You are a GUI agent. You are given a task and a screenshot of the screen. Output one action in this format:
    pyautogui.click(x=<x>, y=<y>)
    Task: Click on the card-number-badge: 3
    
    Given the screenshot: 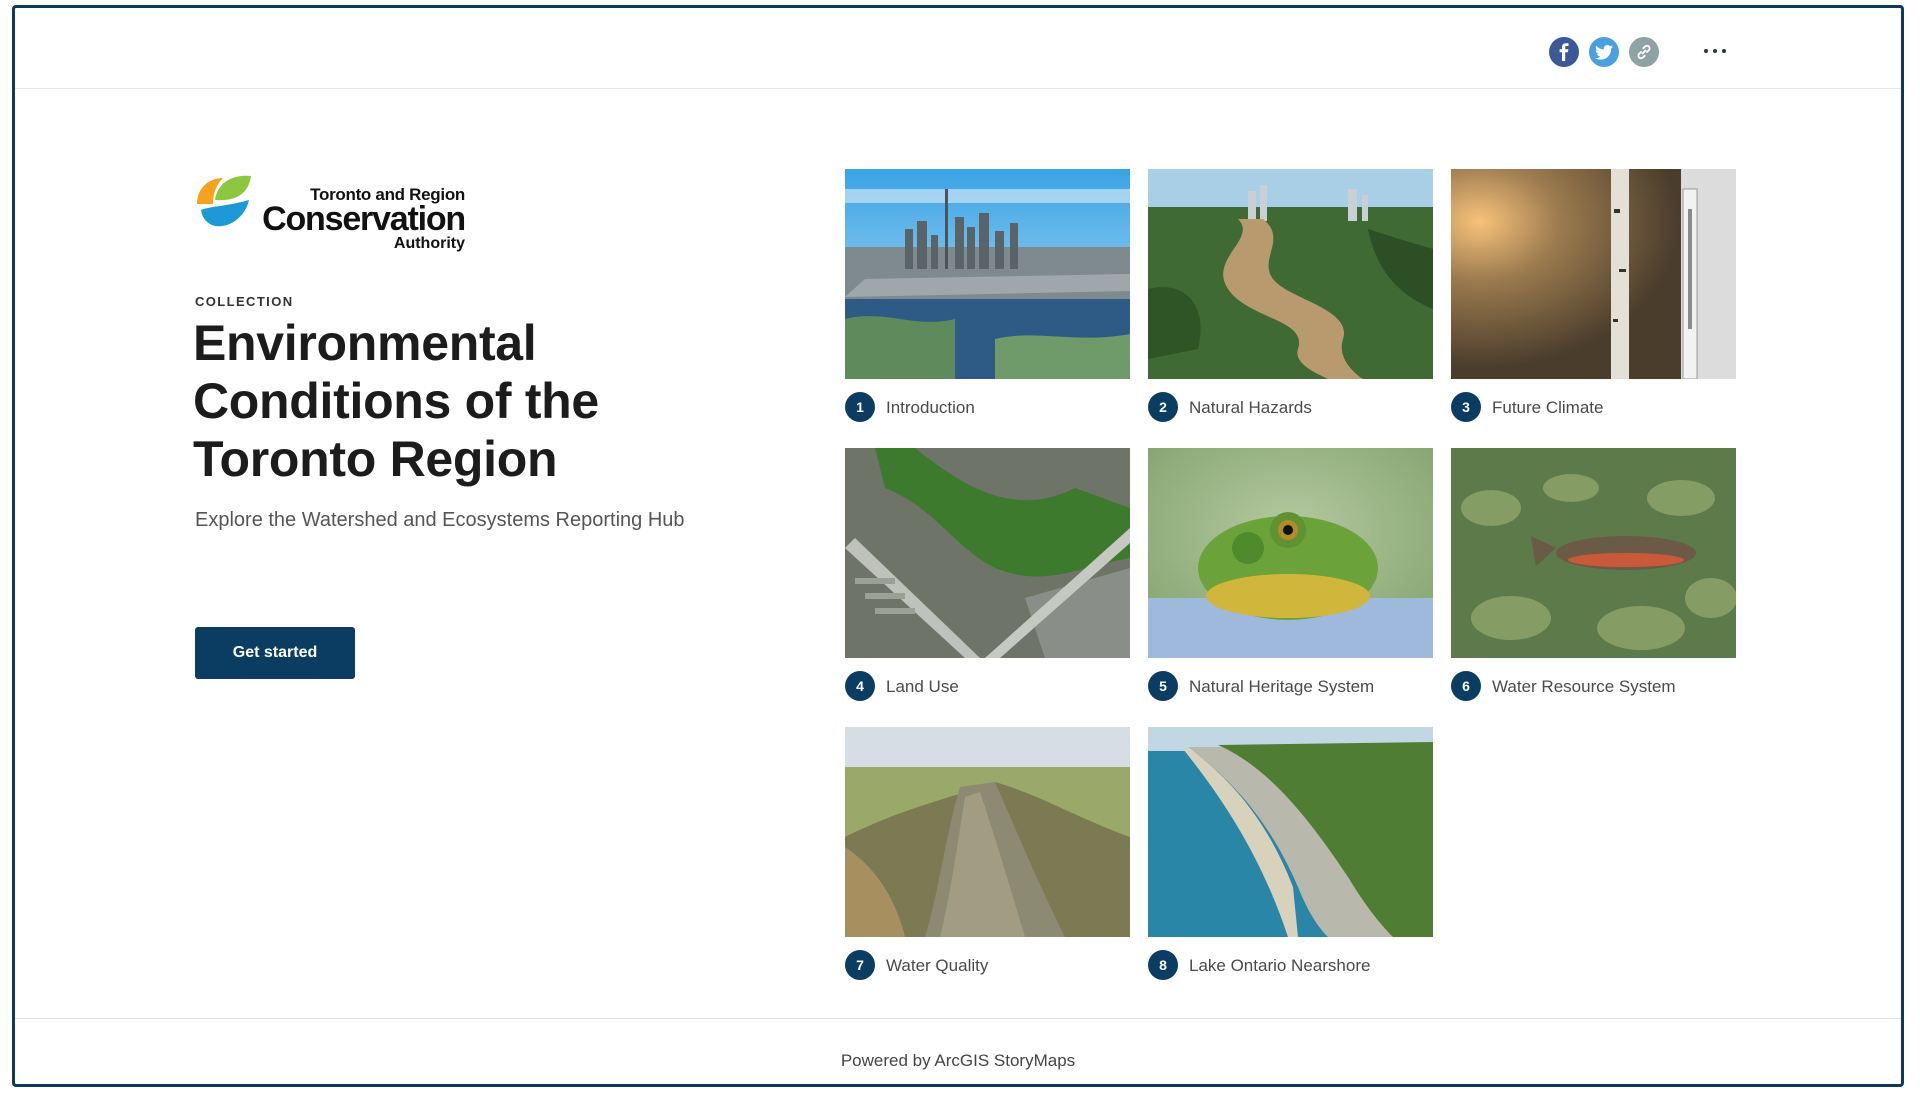 What is the action you would take?
    pyautogui.click(x=1466, y=407)
    